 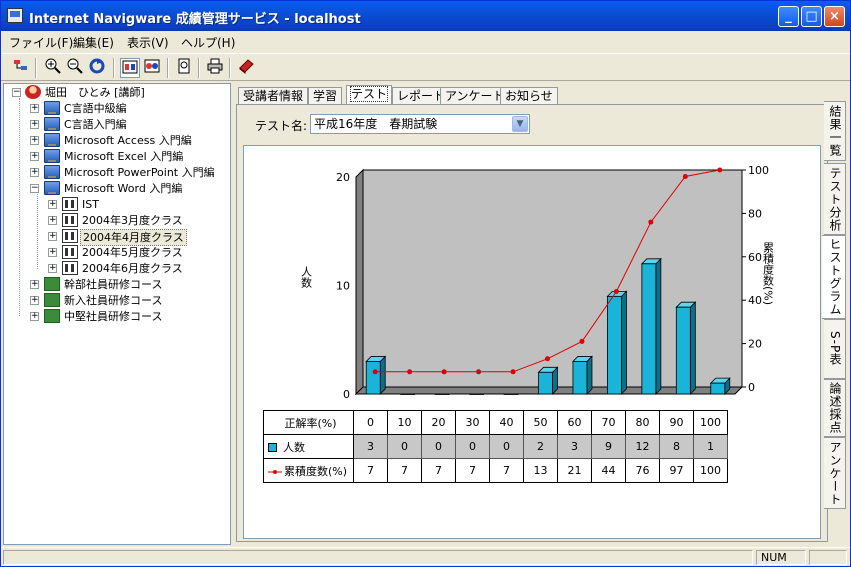 What do you see at coordinates (325, 96) in the screenshot?
I see `tab-learning: 学習` at bounding box center [325, 96].